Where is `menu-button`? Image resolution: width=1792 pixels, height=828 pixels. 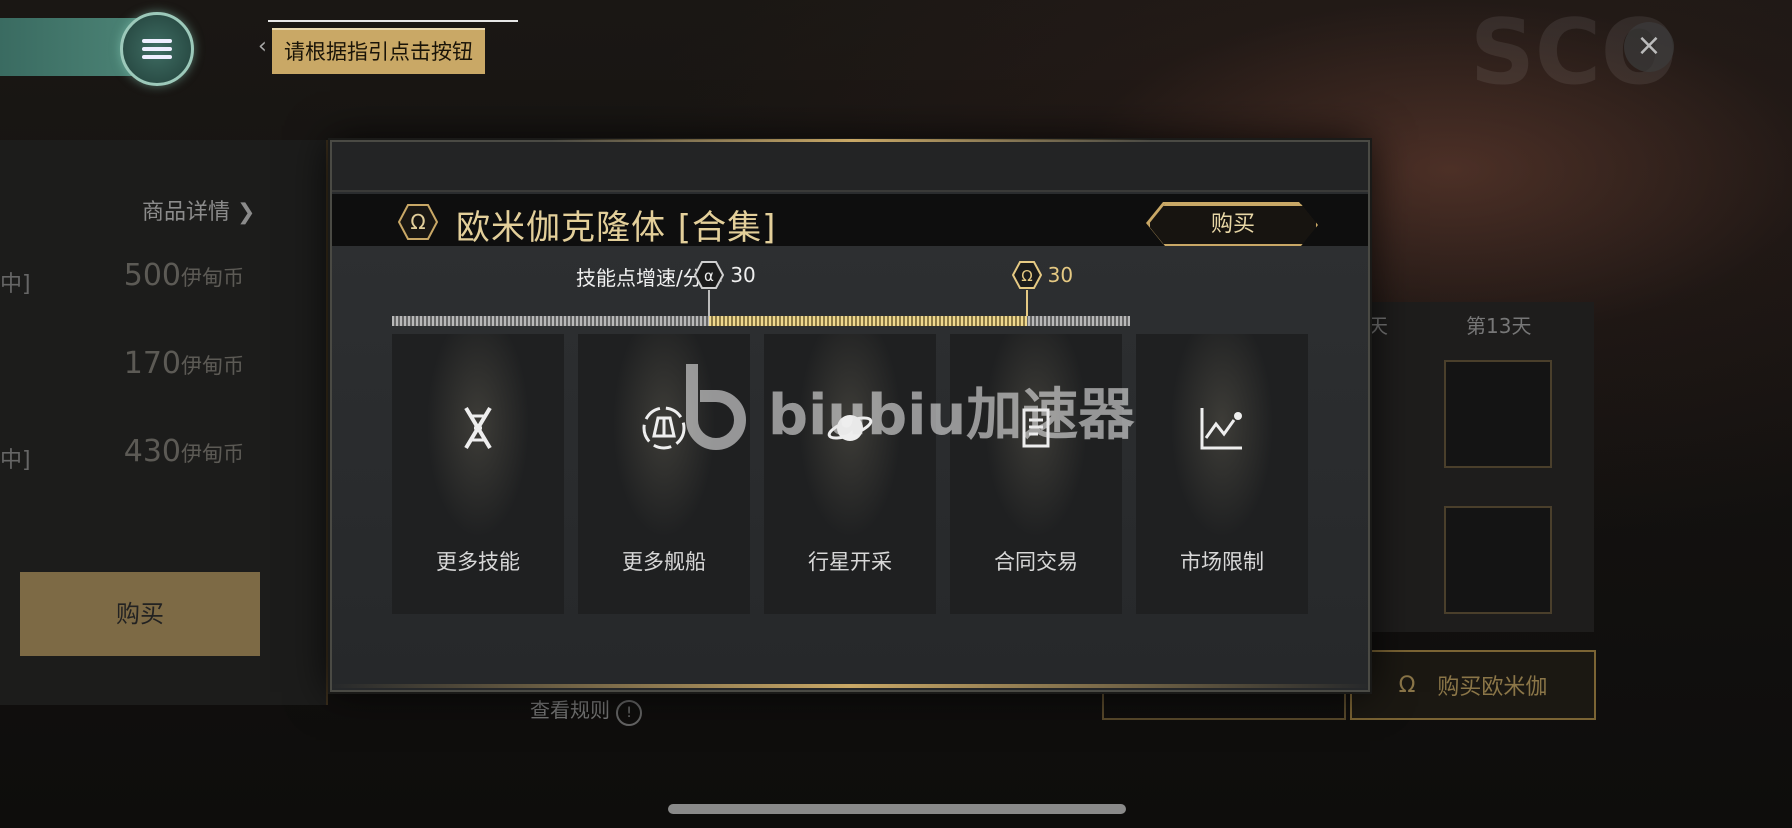 menu-button is located at coordinates (157, 49).